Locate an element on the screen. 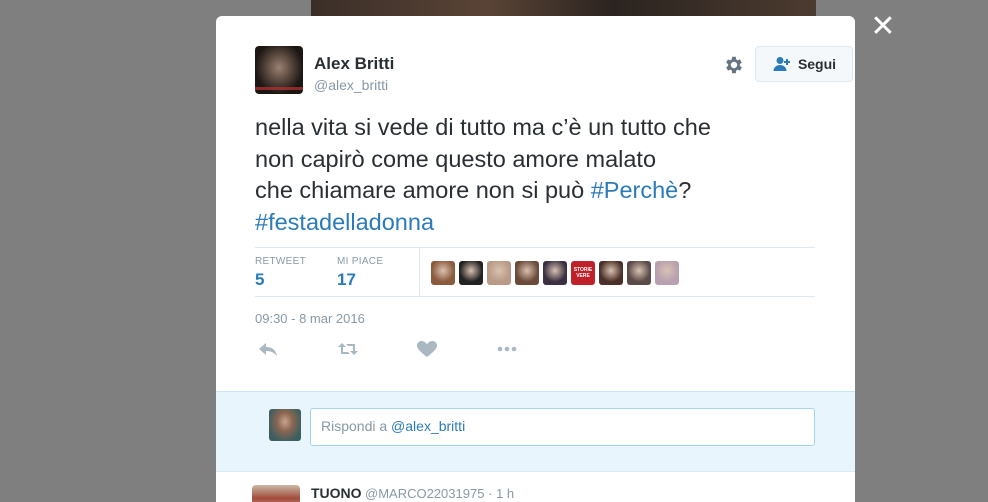  gear-icon is located at coordinates (734, 65).